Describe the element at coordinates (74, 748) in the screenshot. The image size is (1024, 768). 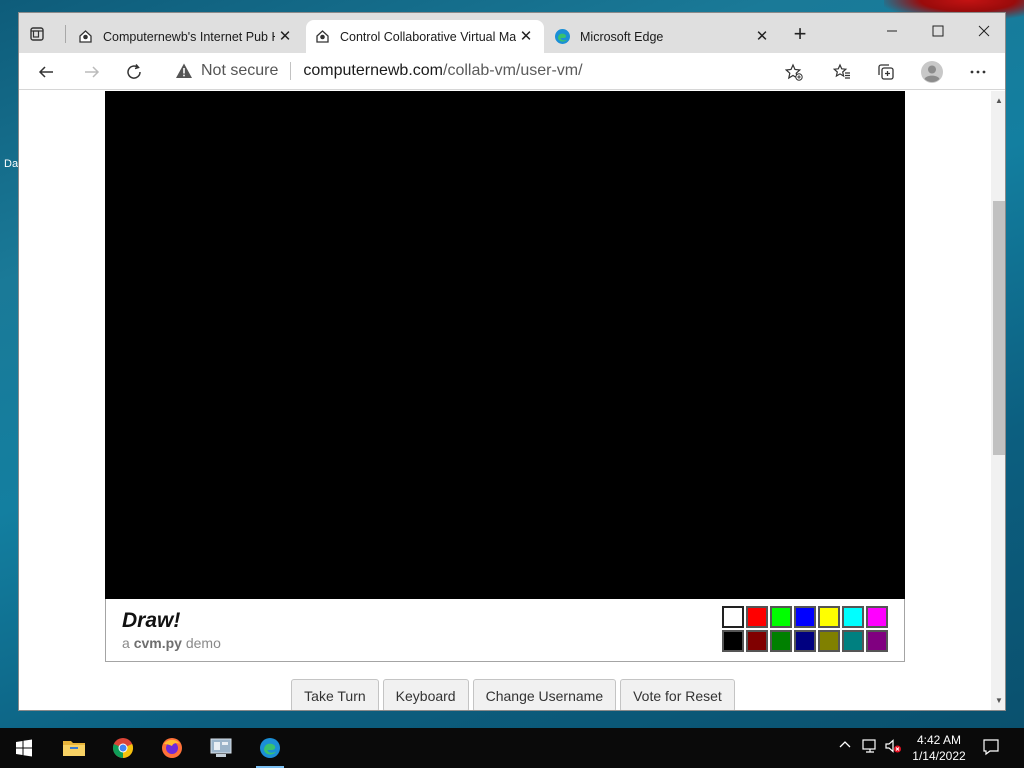
I see `file-explorer-icon` at that location.